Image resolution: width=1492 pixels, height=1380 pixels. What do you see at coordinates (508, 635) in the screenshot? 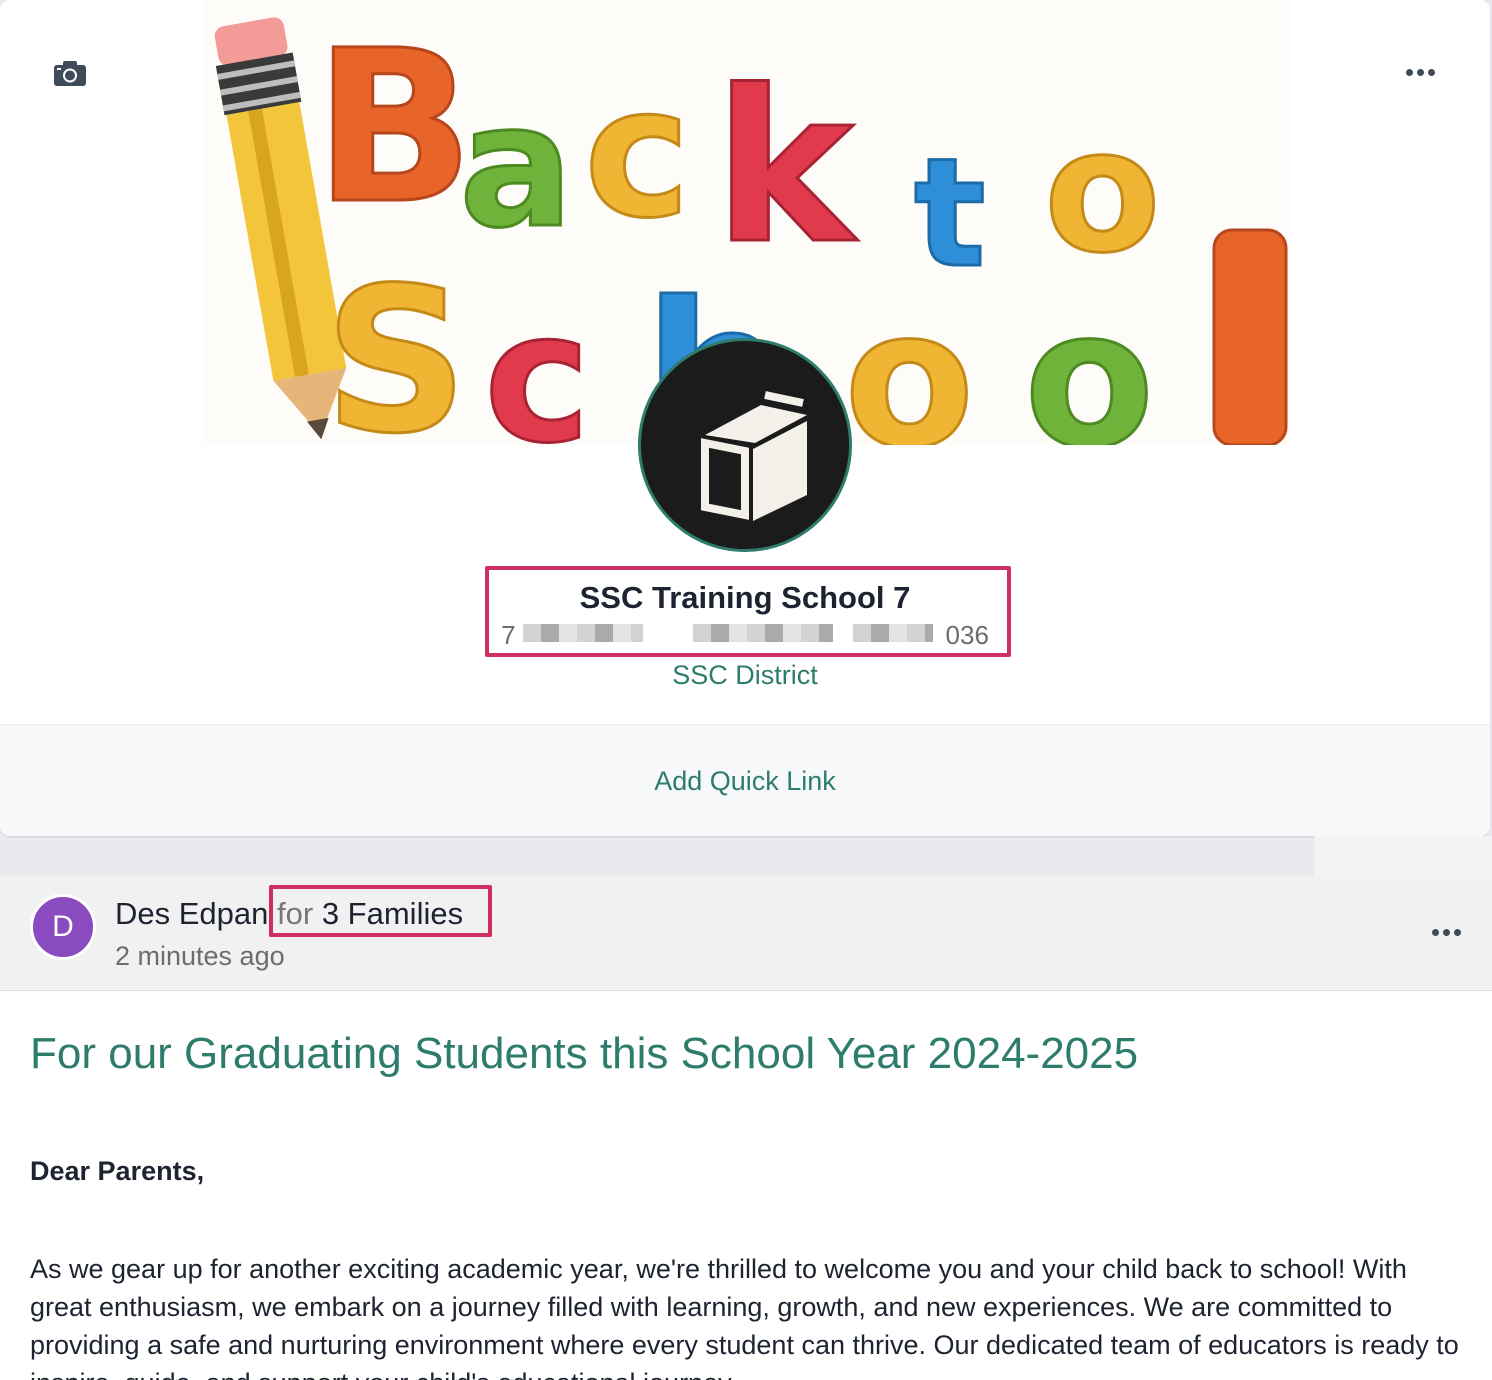
I see `address-start: 7` at bounding box center [508, 635].